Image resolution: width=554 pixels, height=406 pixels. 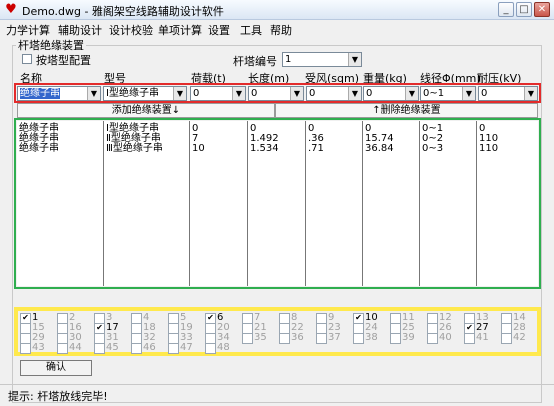 I want to click on phase-checkbox: 38, so click(x=370, y=339).